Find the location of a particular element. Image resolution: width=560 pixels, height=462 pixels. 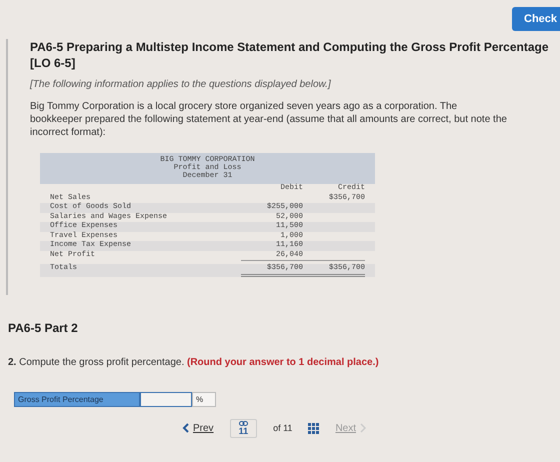

intro-text: Big Tommy Corporation is a local grocery store organized seven years ago as a corporation. The bookkeeper prepared the following statement at year-end (assume that all amounts are correct, but note the incorrect format): is located at coordinates (269, 119).